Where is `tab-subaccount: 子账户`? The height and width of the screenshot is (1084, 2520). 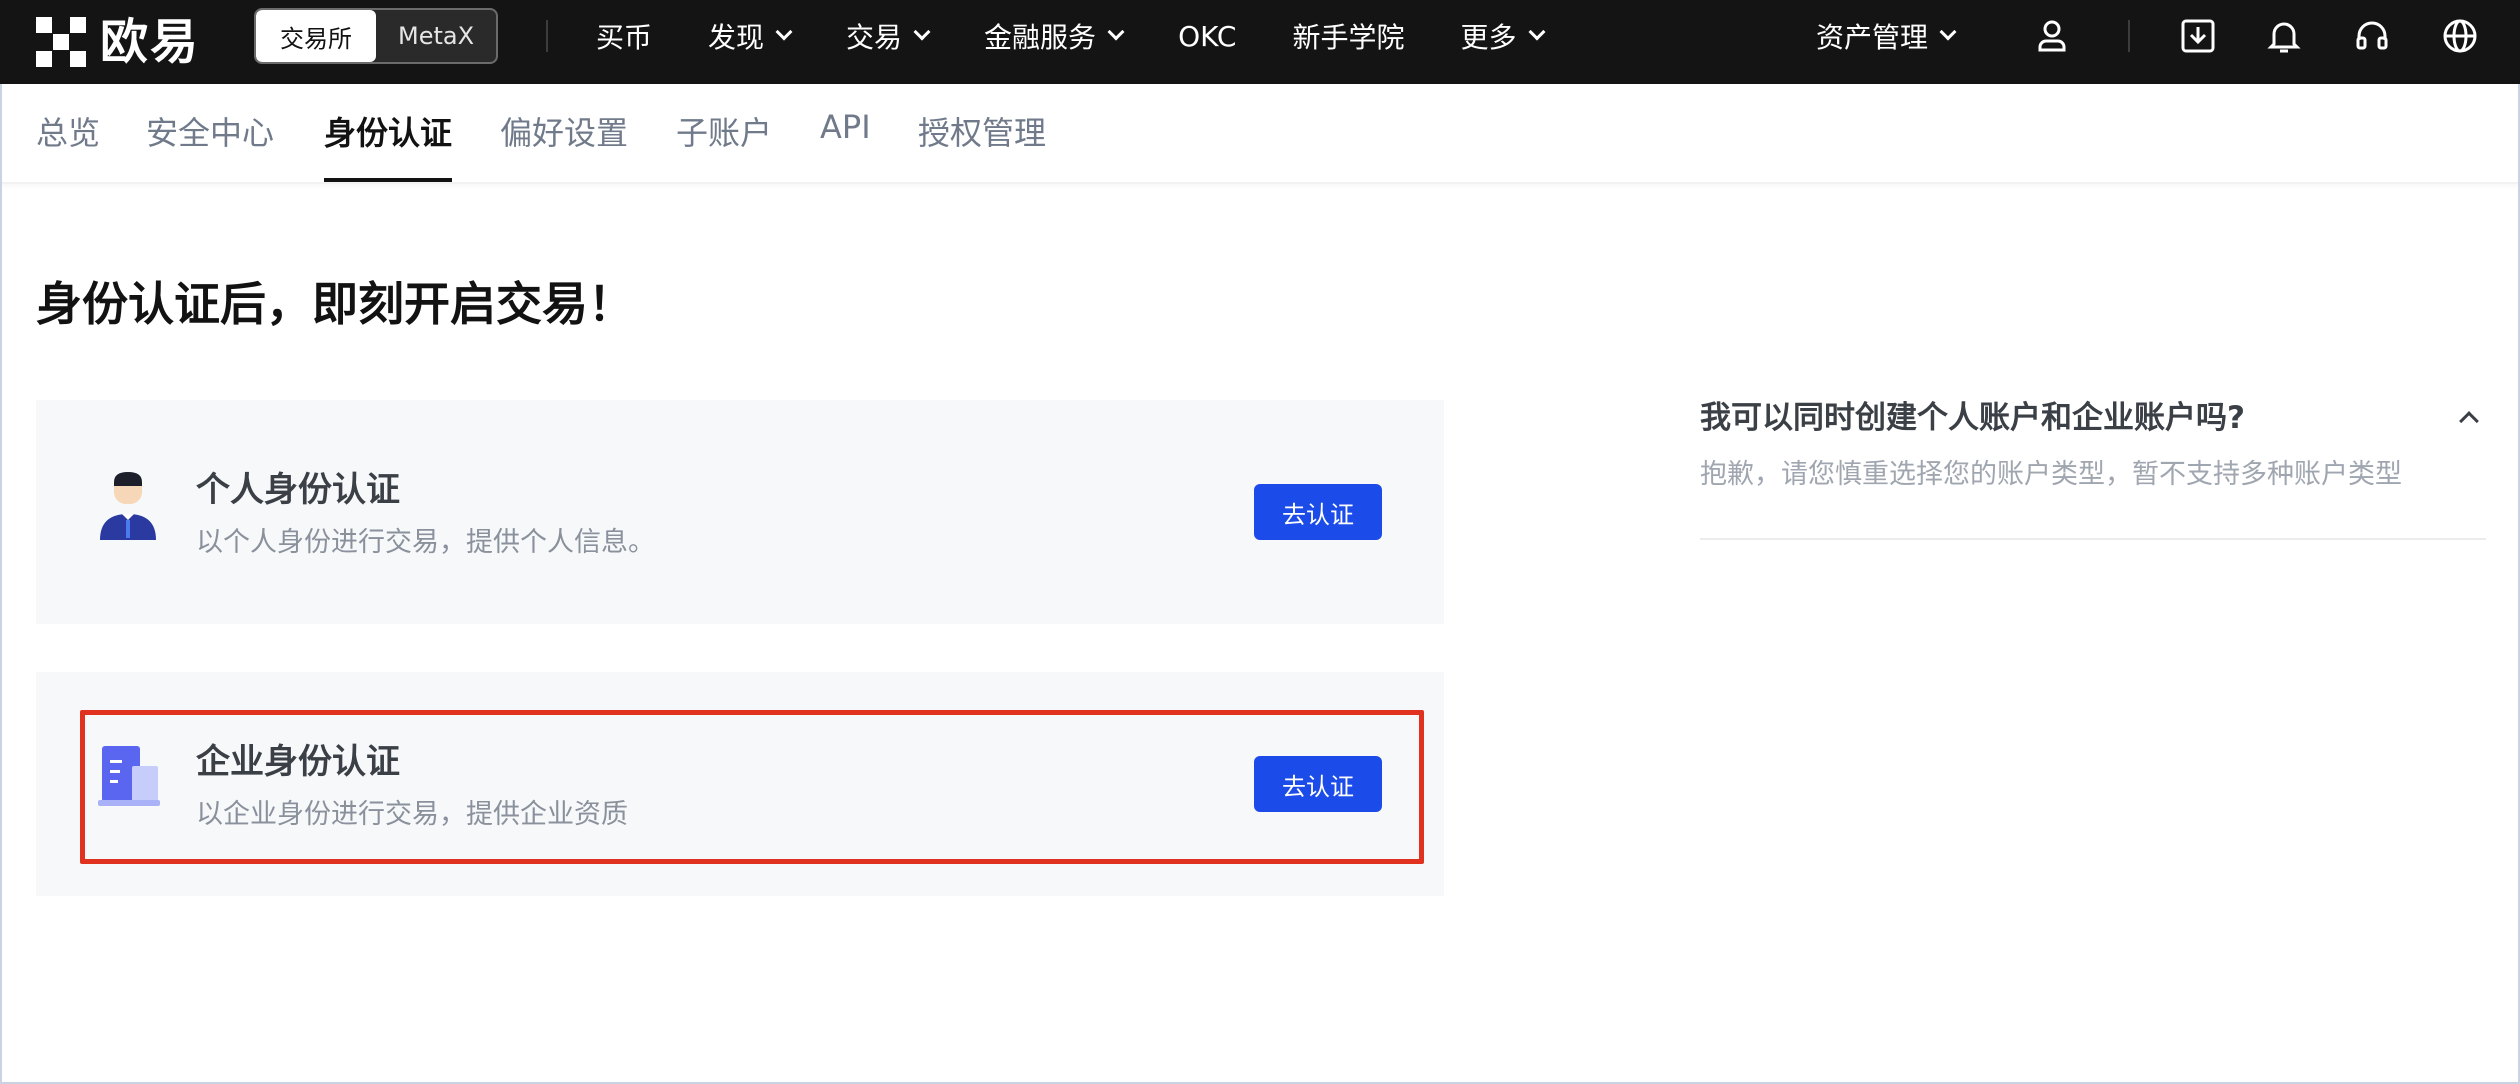
tab-subaccount: 子账户 is located at coordinates (724, 131).